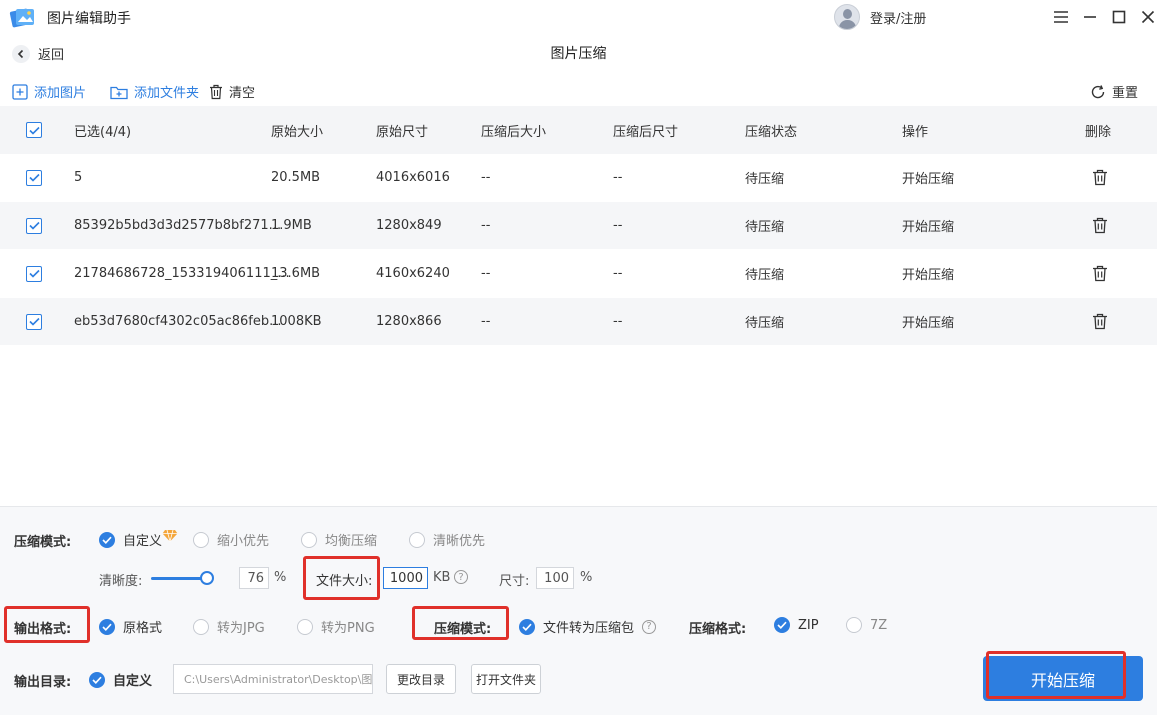 The image size is (1157, 715). Describe the element at coordinates (296, 273) in the screenshot. I see `orig-size: 13.6MB` at that location.